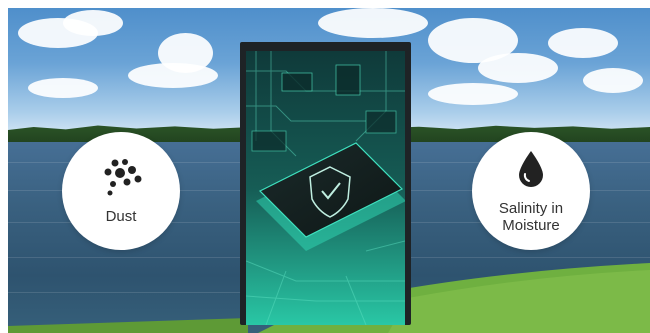 Image resolution: width=650 pixels, height=333 pixels. What do you see at coordinates (121, 216) in the screenshot?
I see `dust-label: Dust` at bounding box center [121, 216].